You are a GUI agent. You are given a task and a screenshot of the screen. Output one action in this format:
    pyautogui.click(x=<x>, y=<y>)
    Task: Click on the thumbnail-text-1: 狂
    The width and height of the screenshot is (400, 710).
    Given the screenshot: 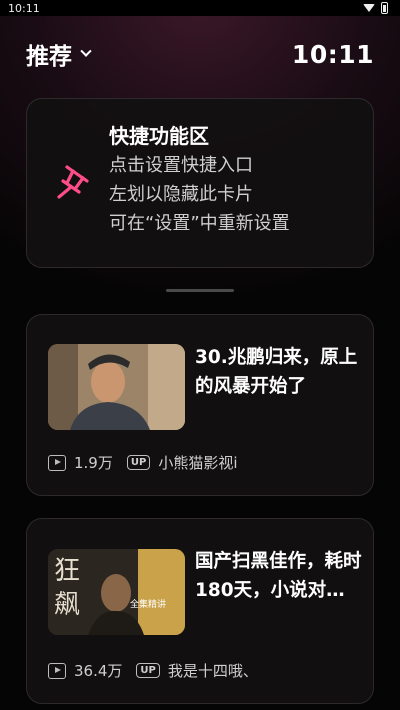 What is the action you would take?
    pyautogui.click(x=67, y=571)
    